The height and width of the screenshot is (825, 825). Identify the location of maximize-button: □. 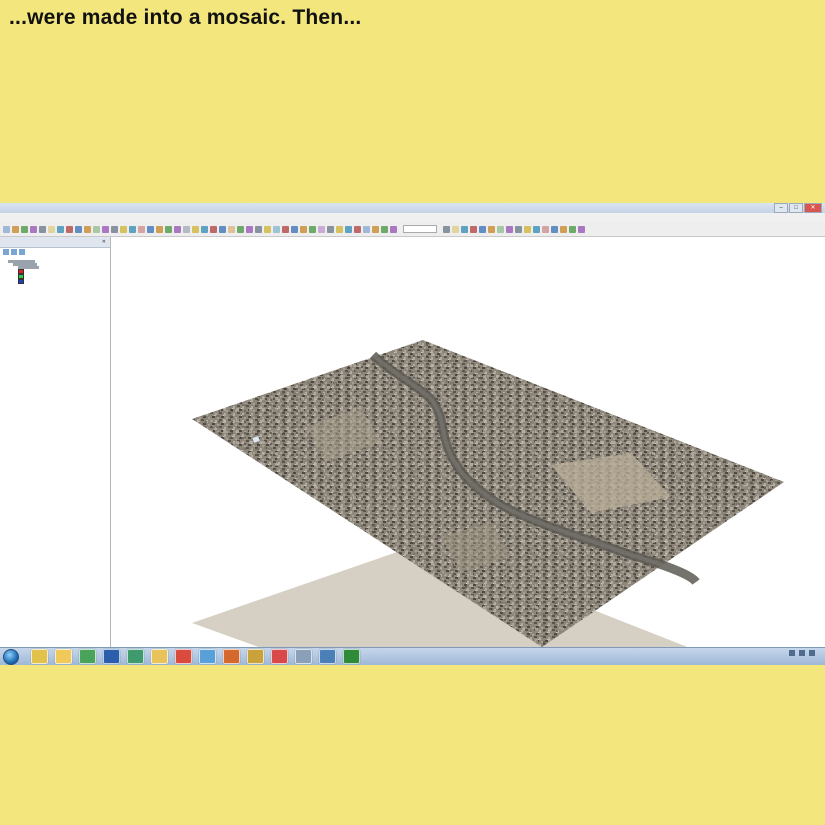
(796, 208).